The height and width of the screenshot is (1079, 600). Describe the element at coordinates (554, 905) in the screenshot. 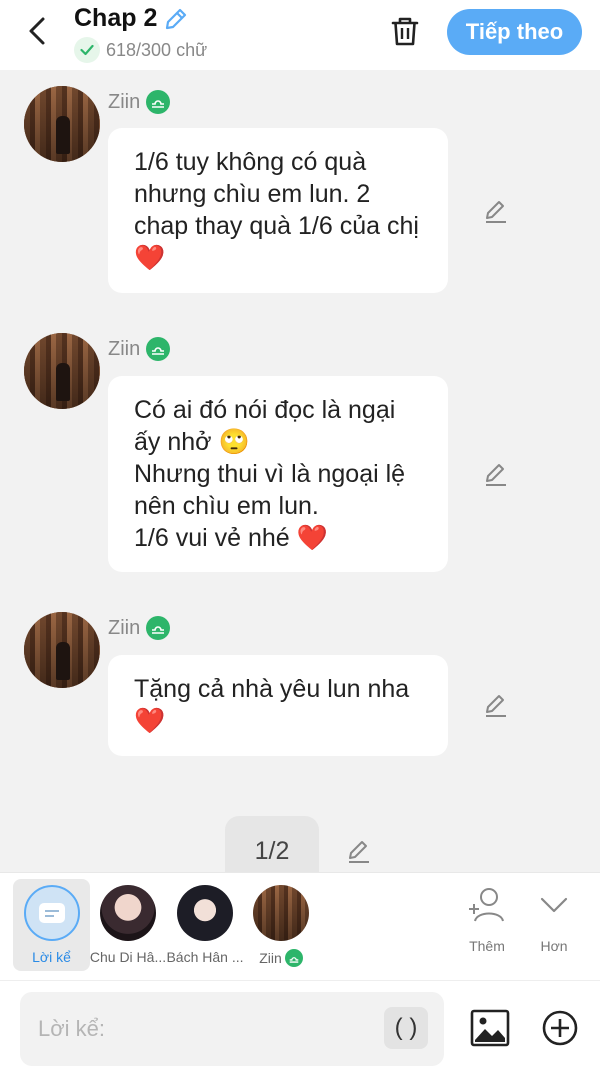

I see `chevron-down-icon` at that location.